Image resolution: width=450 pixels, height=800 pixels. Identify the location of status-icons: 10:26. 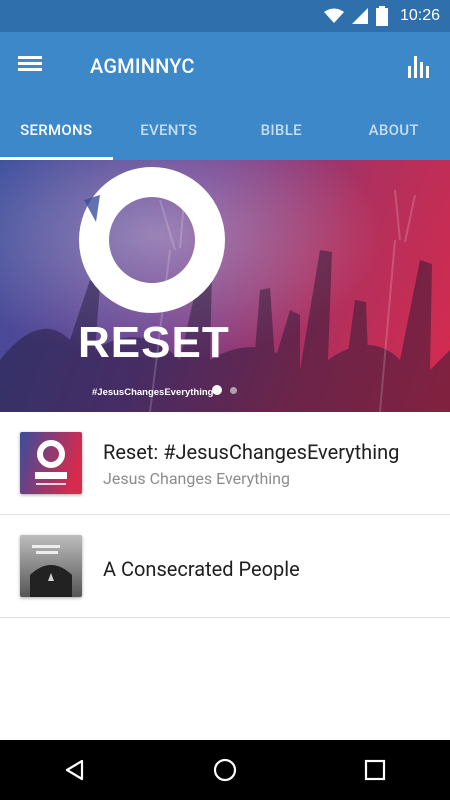
(381, 16).